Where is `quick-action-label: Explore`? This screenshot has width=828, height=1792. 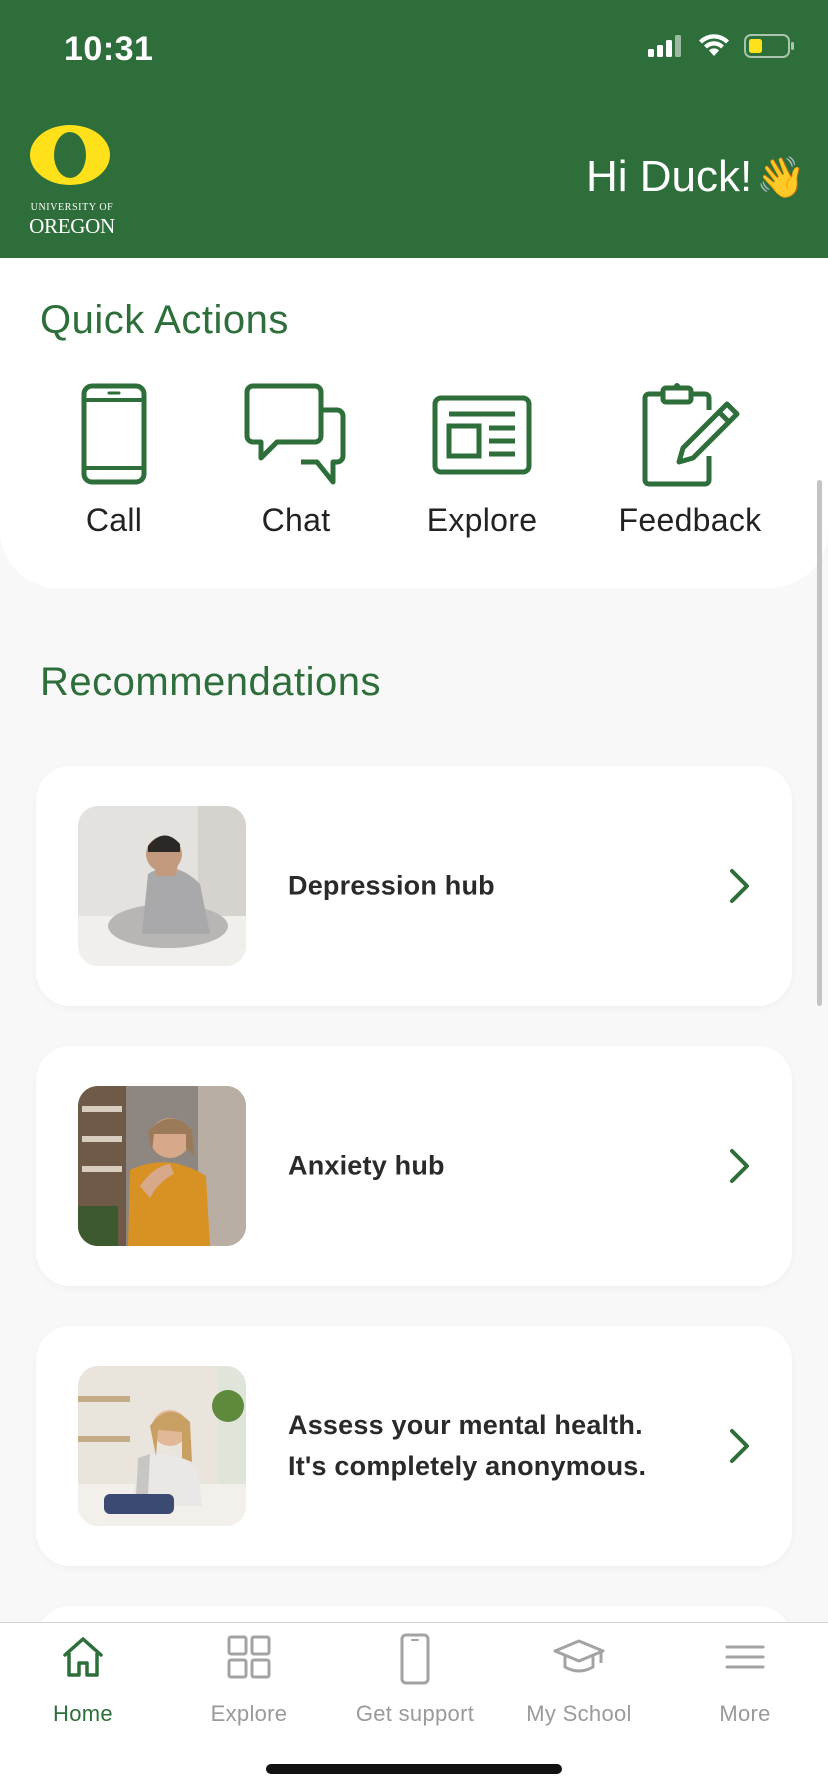 quick-action-label: Explore is located at coordinates (482, 520).